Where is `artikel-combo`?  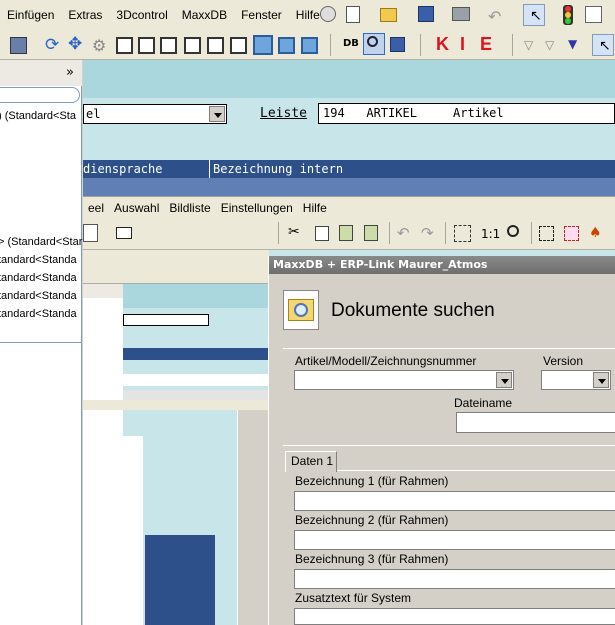 artikel-combo is located at coordinates (404, 380).